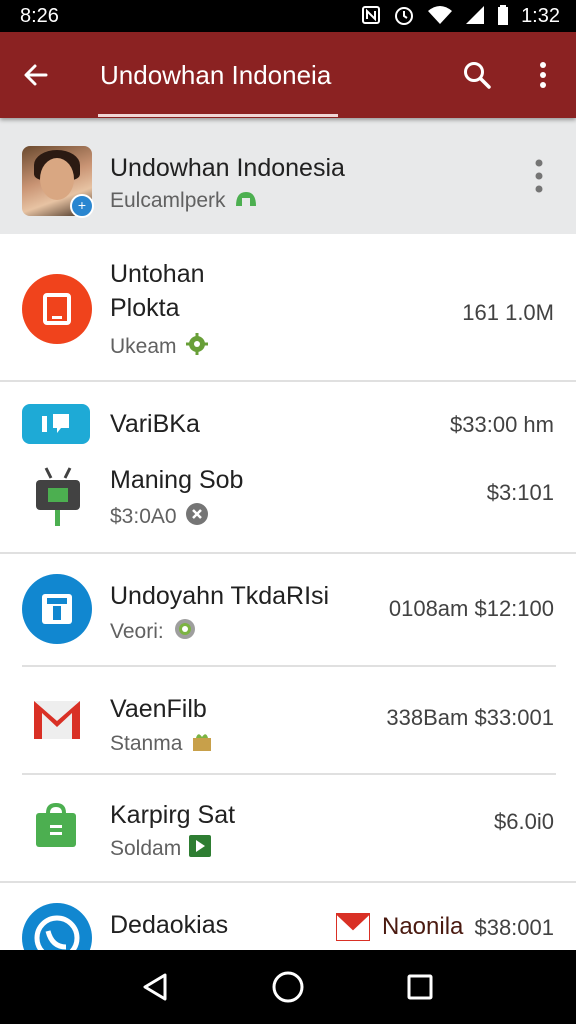  Describe the element at coordinates (157, 274) in the screenshot. I see `item-title-line1: Untohan` at that location.